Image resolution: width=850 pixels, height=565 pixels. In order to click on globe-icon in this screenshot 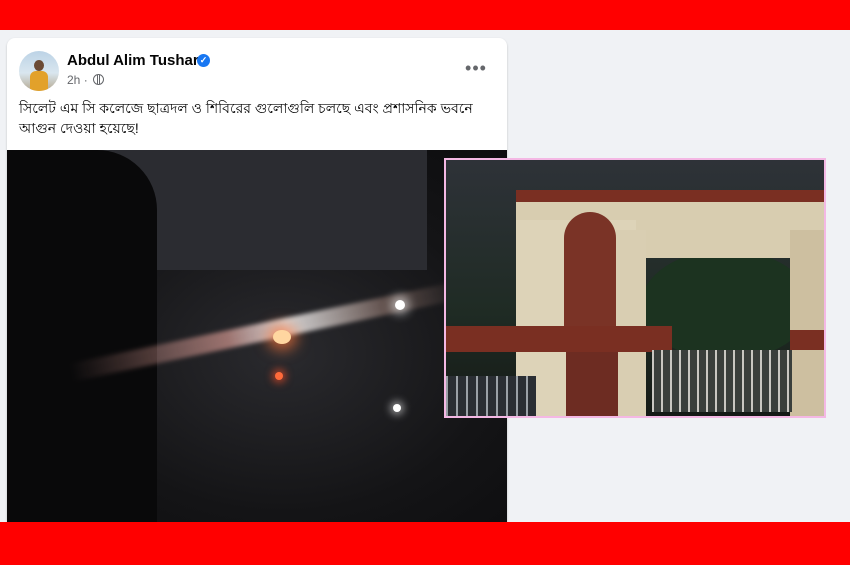, I will do `click(99, 79)`.